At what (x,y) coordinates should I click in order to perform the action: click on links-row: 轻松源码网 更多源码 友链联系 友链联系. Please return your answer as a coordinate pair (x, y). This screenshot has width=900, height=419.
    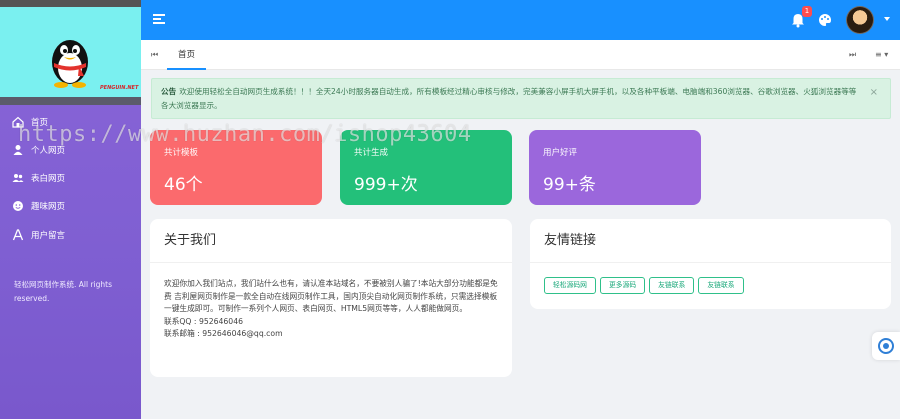
    Looking at the image, I should click on (646, 285).